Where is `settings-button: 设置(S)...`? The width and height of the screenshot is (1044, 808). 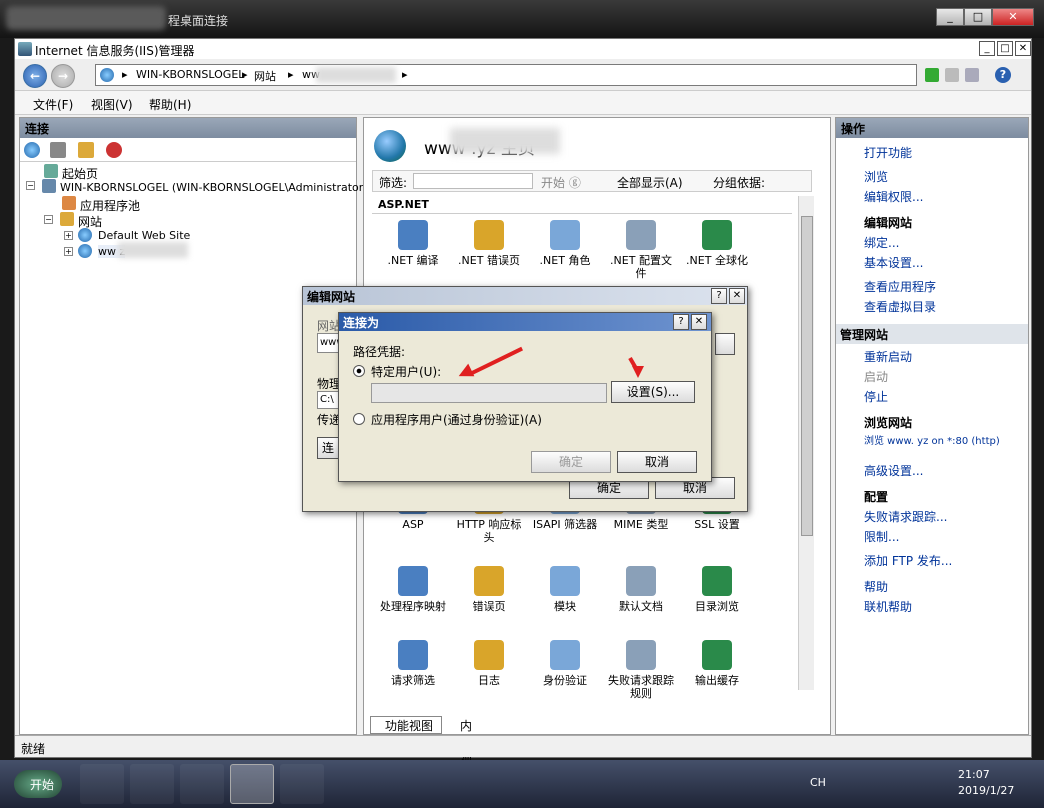 settings-button: 设置(S)... is located at coordinates (653, 392).